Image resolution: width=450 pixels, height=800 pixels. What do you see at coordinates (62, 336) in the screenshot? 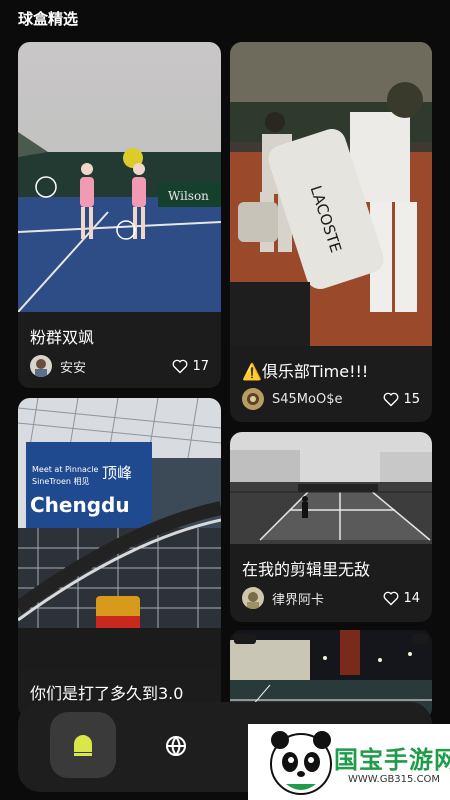
I see `post-title: 粉群双飒` at bounding box center [62, 336].